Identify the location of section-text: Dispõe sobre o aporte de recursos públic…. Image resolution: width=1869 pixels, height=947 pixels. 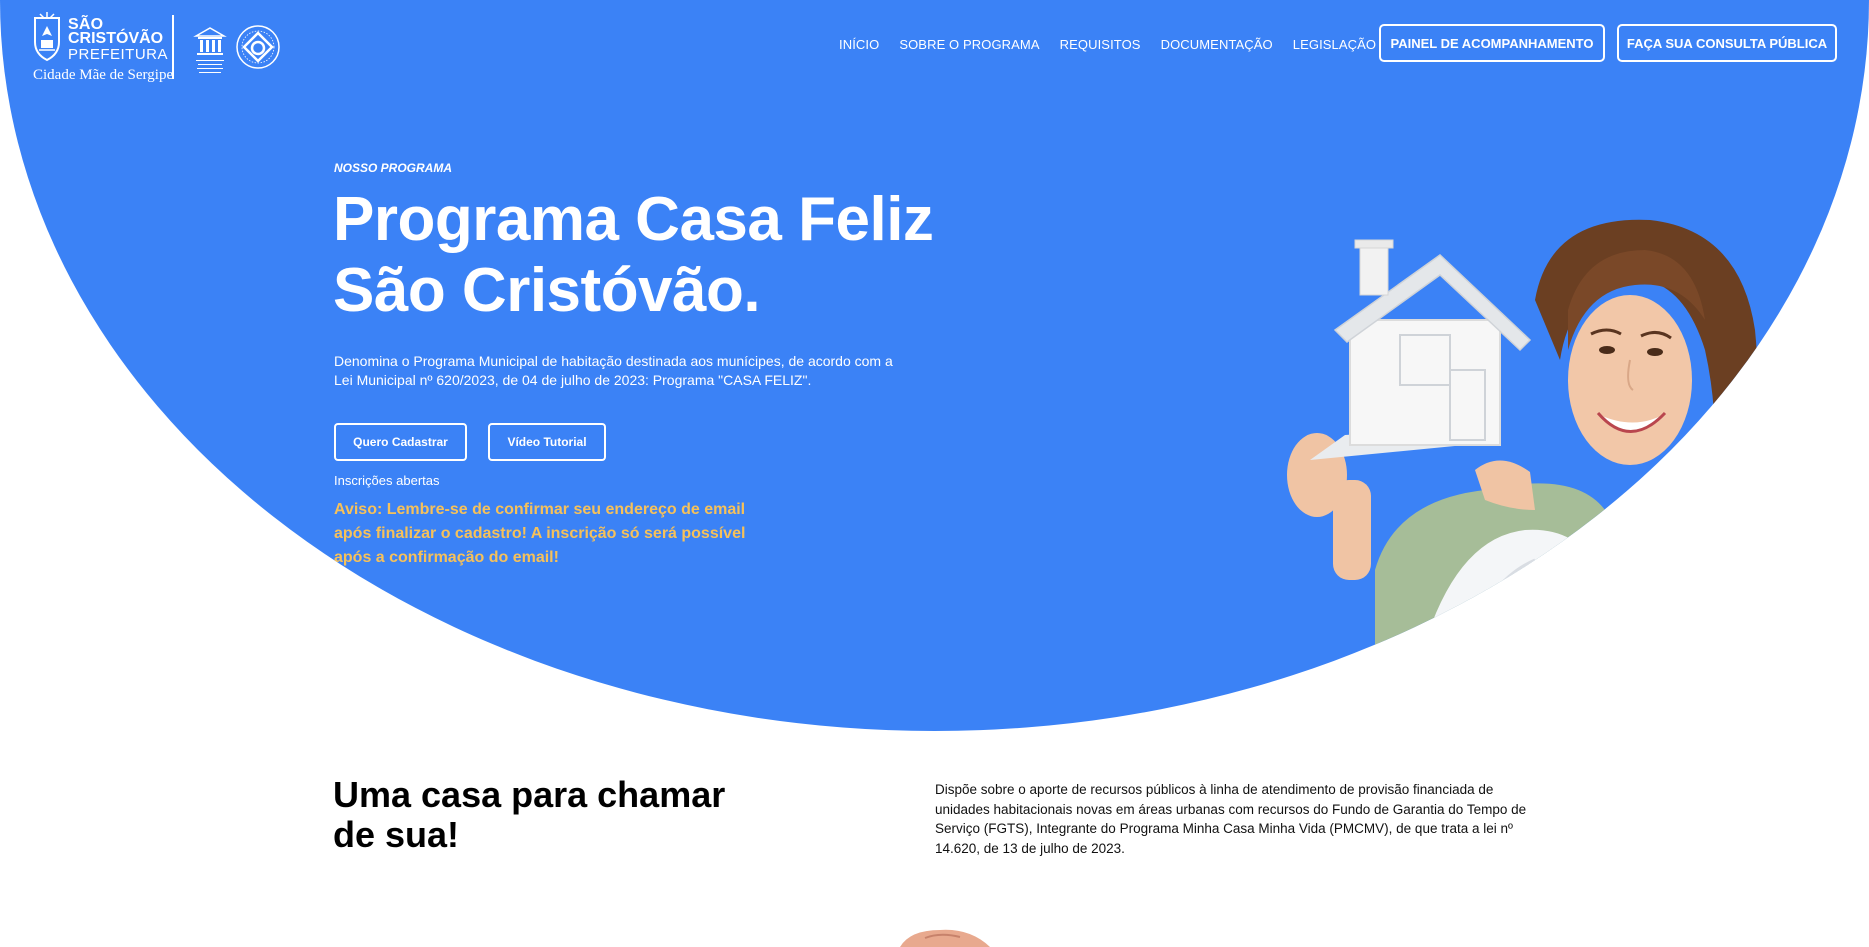
(1231, 819).